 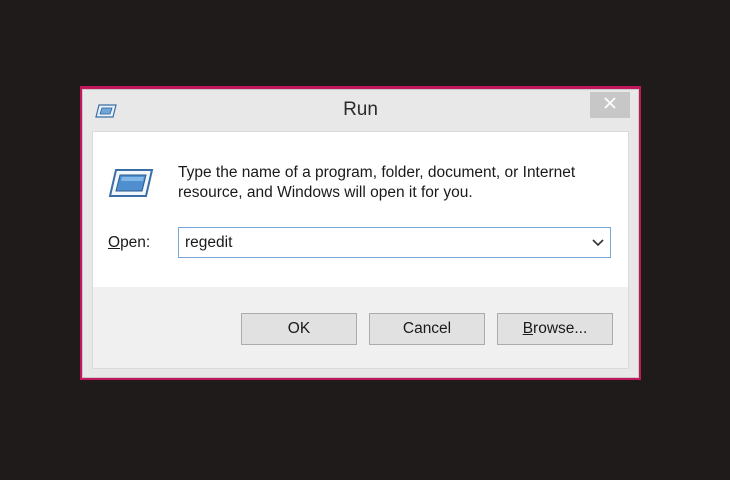 I want to click on title-bar: Run, so click(x=360, y=110).